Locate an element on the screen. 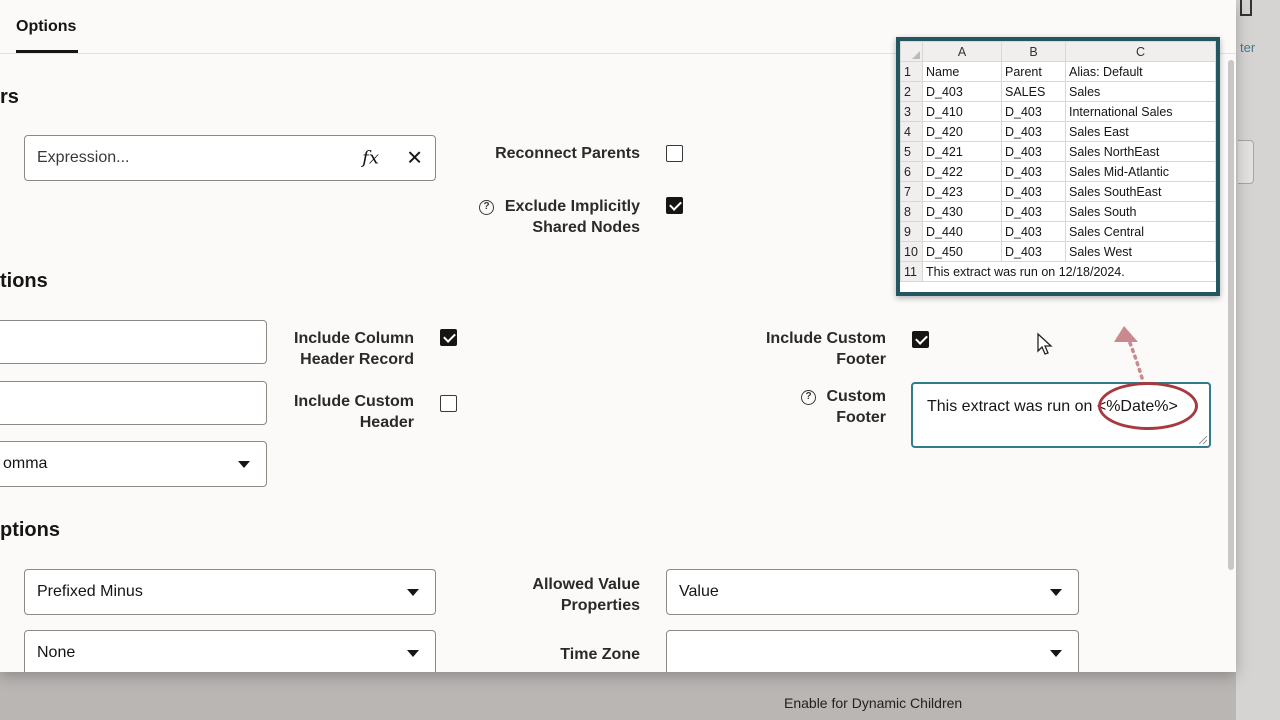  exclude-shared-label-line2: Shared Nodes is located at coordinates (586, 227).